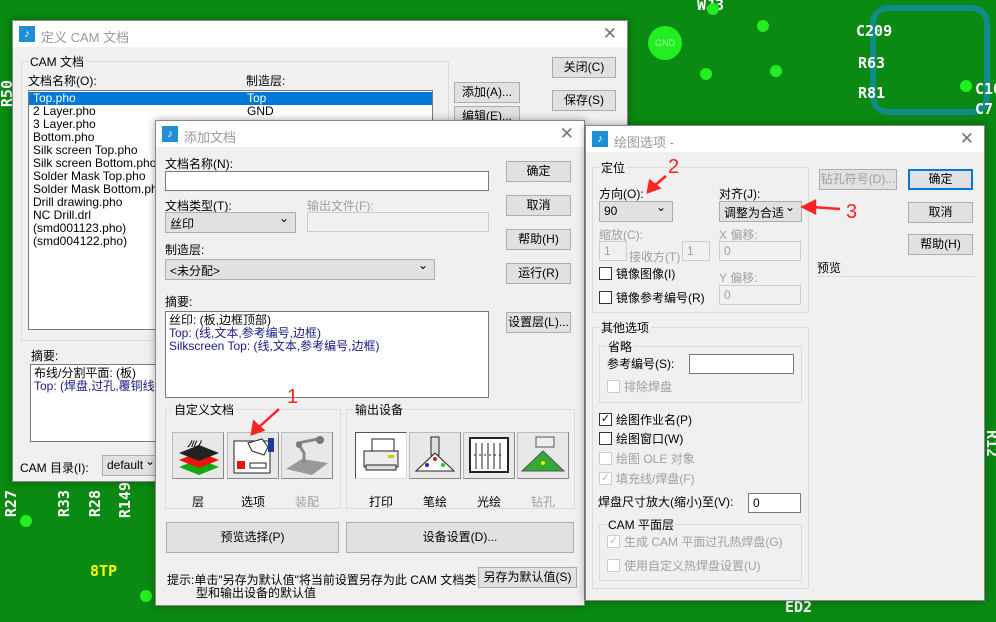 Image resolution: width=996 pixels, height=622 pixels. I want to click on checkbox-label: 使用自定义热焊盘设置(U), so click(692, 566).